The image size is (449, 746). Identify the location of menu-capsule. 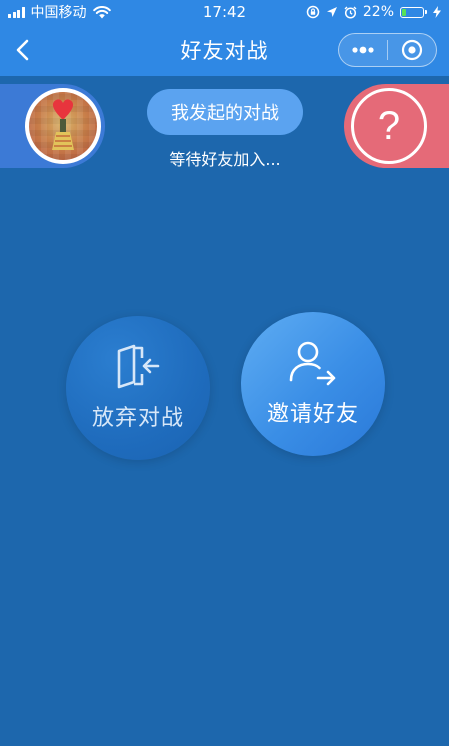
(387, 50).